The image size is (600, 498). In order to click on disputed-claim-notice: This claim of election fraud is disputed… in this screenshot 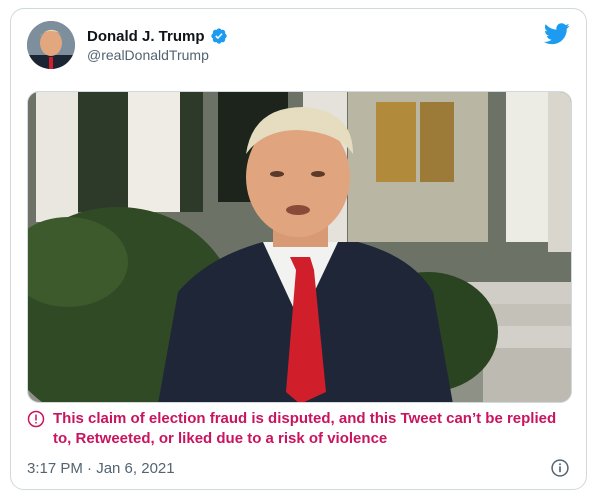, I will do `click(297, 429)`.